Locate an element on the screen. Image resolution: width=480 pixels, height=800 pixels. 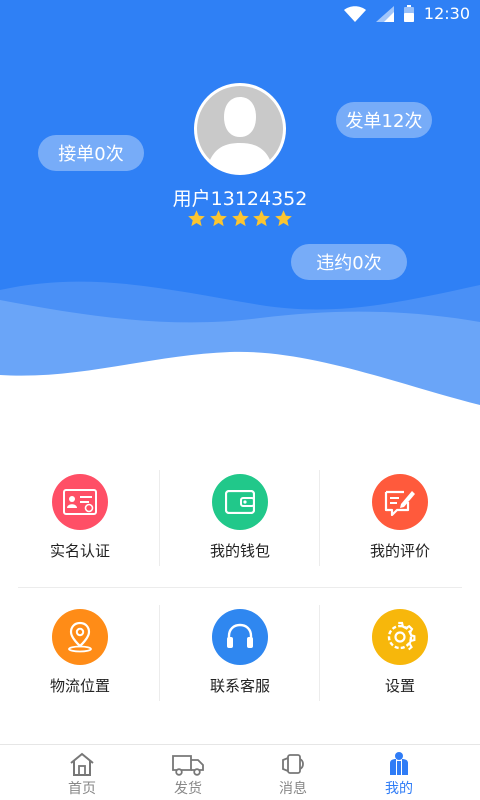
message-icon is located at coordinates (293, 764).